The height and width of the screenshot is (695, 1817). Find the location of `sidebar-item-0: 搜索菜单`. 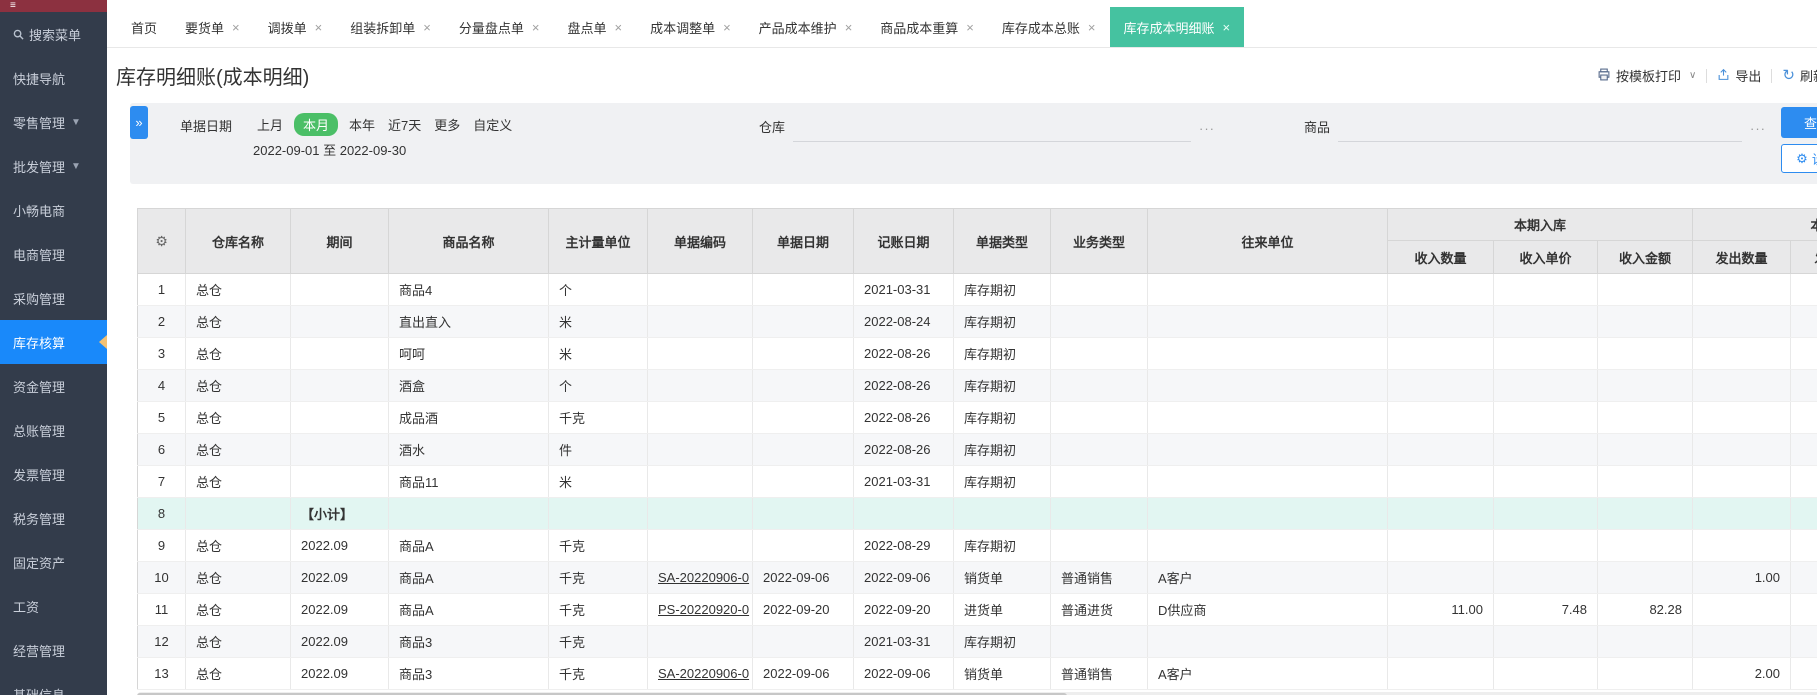

sidebar-item-0: 搜索菜单 is located at coordinates (53, 34).